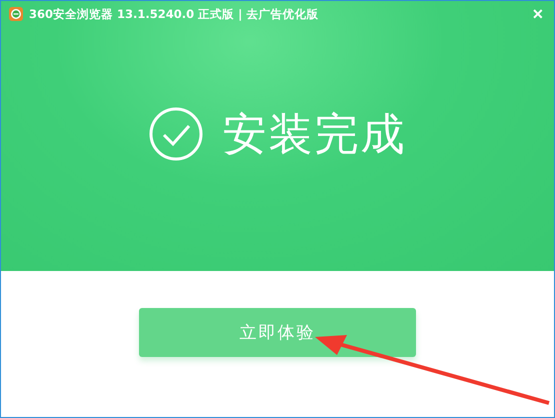  What do you see at coordinates (538, 14) in the screenshot?
I see `close-button: ✕` at bounding box center [538, 14].